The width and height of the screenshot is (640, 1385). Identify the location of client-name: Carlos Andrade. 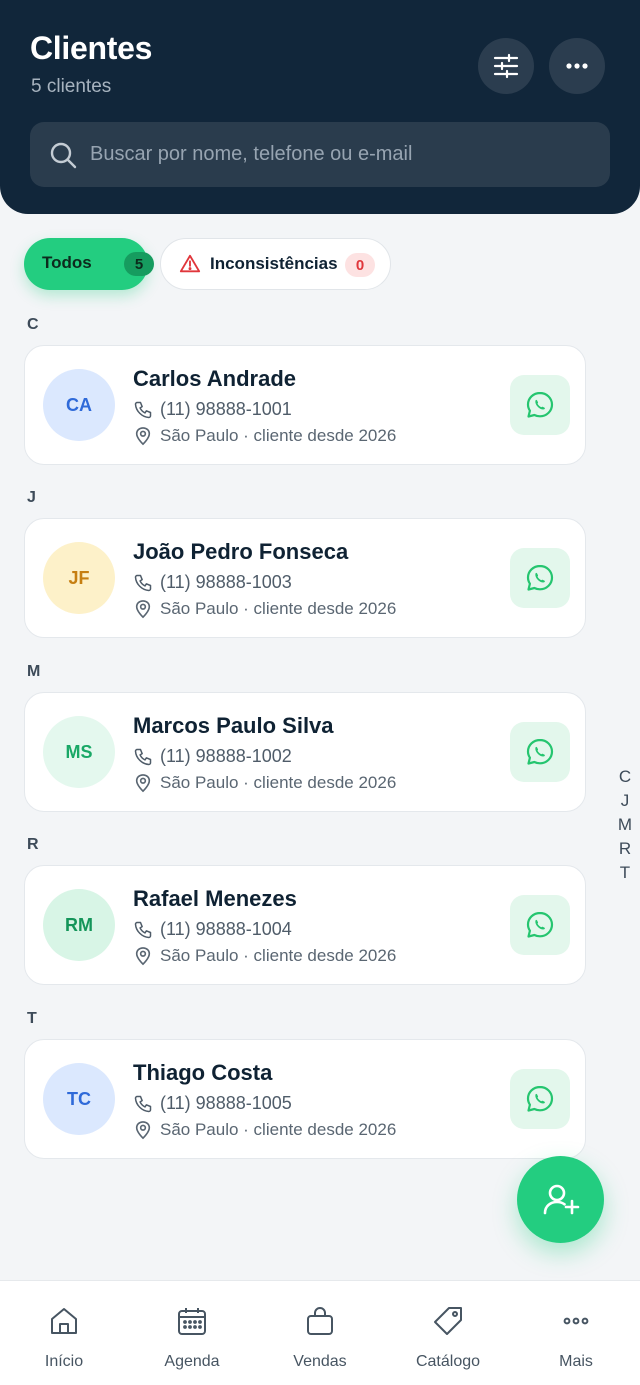
(215, 378).